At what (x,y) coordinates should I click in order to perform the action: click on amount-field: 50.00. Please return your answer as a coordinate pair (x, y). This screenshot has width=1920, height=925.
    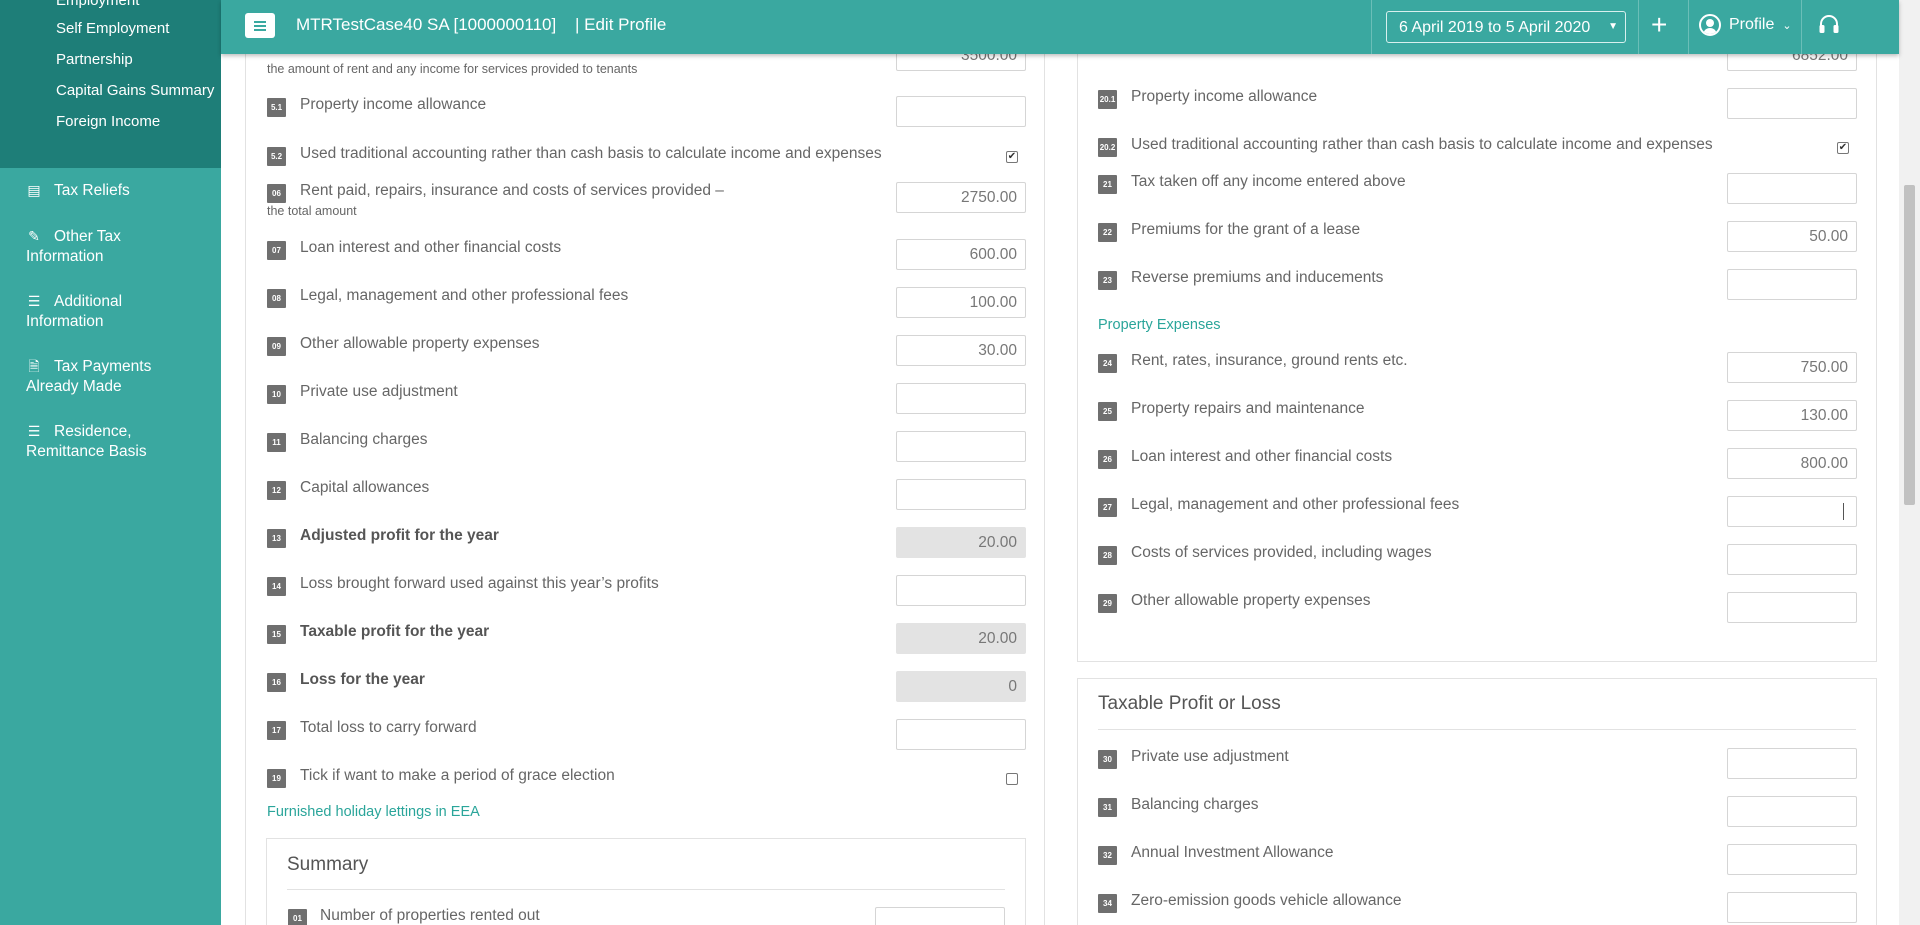
    Looking at the image, I should click on (1792, 236).